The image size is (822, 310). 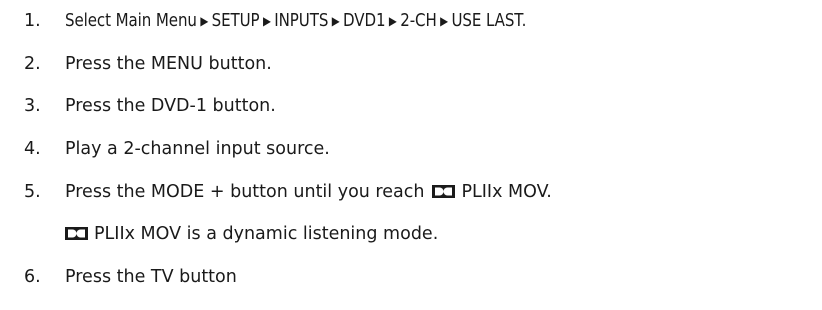 I want to click on step-text-before: Press the MODE + button until you reach, so click(x=245, y=192).